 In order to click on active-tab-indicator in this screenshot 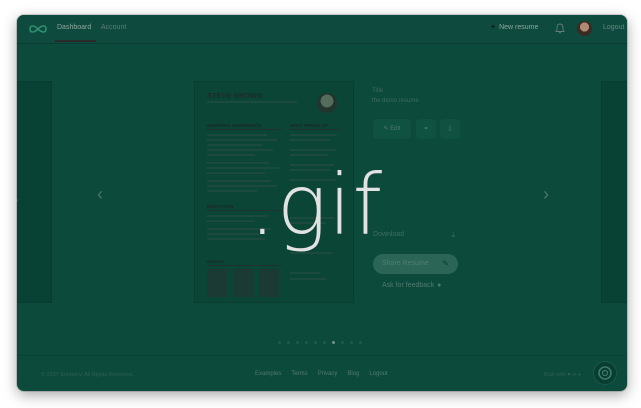, I will do `click(75, 41)`.